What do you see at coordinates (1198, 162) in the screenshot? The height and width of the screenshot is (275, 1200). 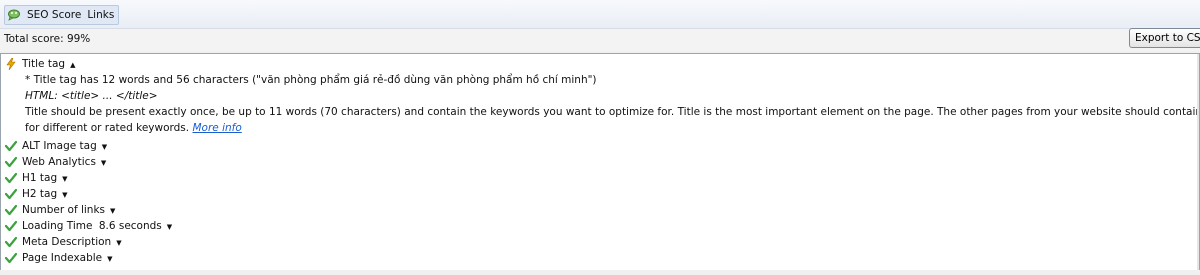 I see `vertical-scrollbar` at bounding box center [1198, 162].